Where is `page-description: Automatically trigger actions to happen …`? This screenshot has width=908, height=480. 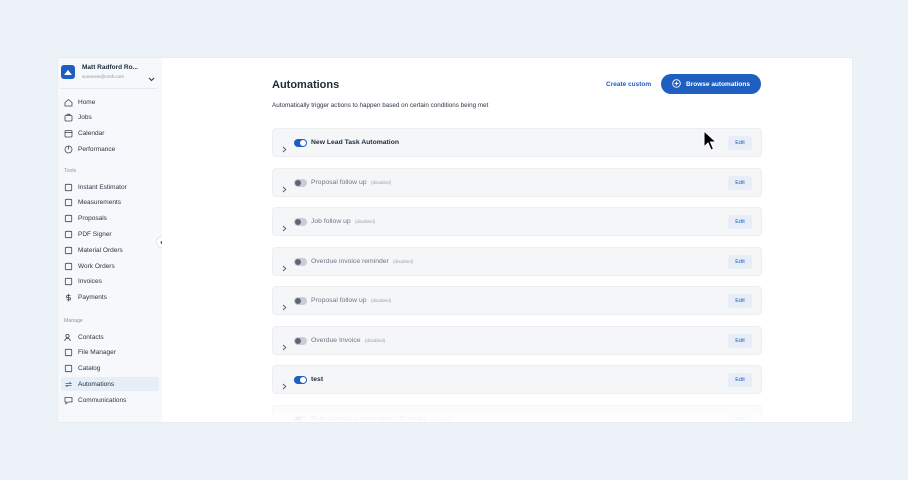
page-description: Automatically trigger actions to happen … is located at coordinates (380, 105).